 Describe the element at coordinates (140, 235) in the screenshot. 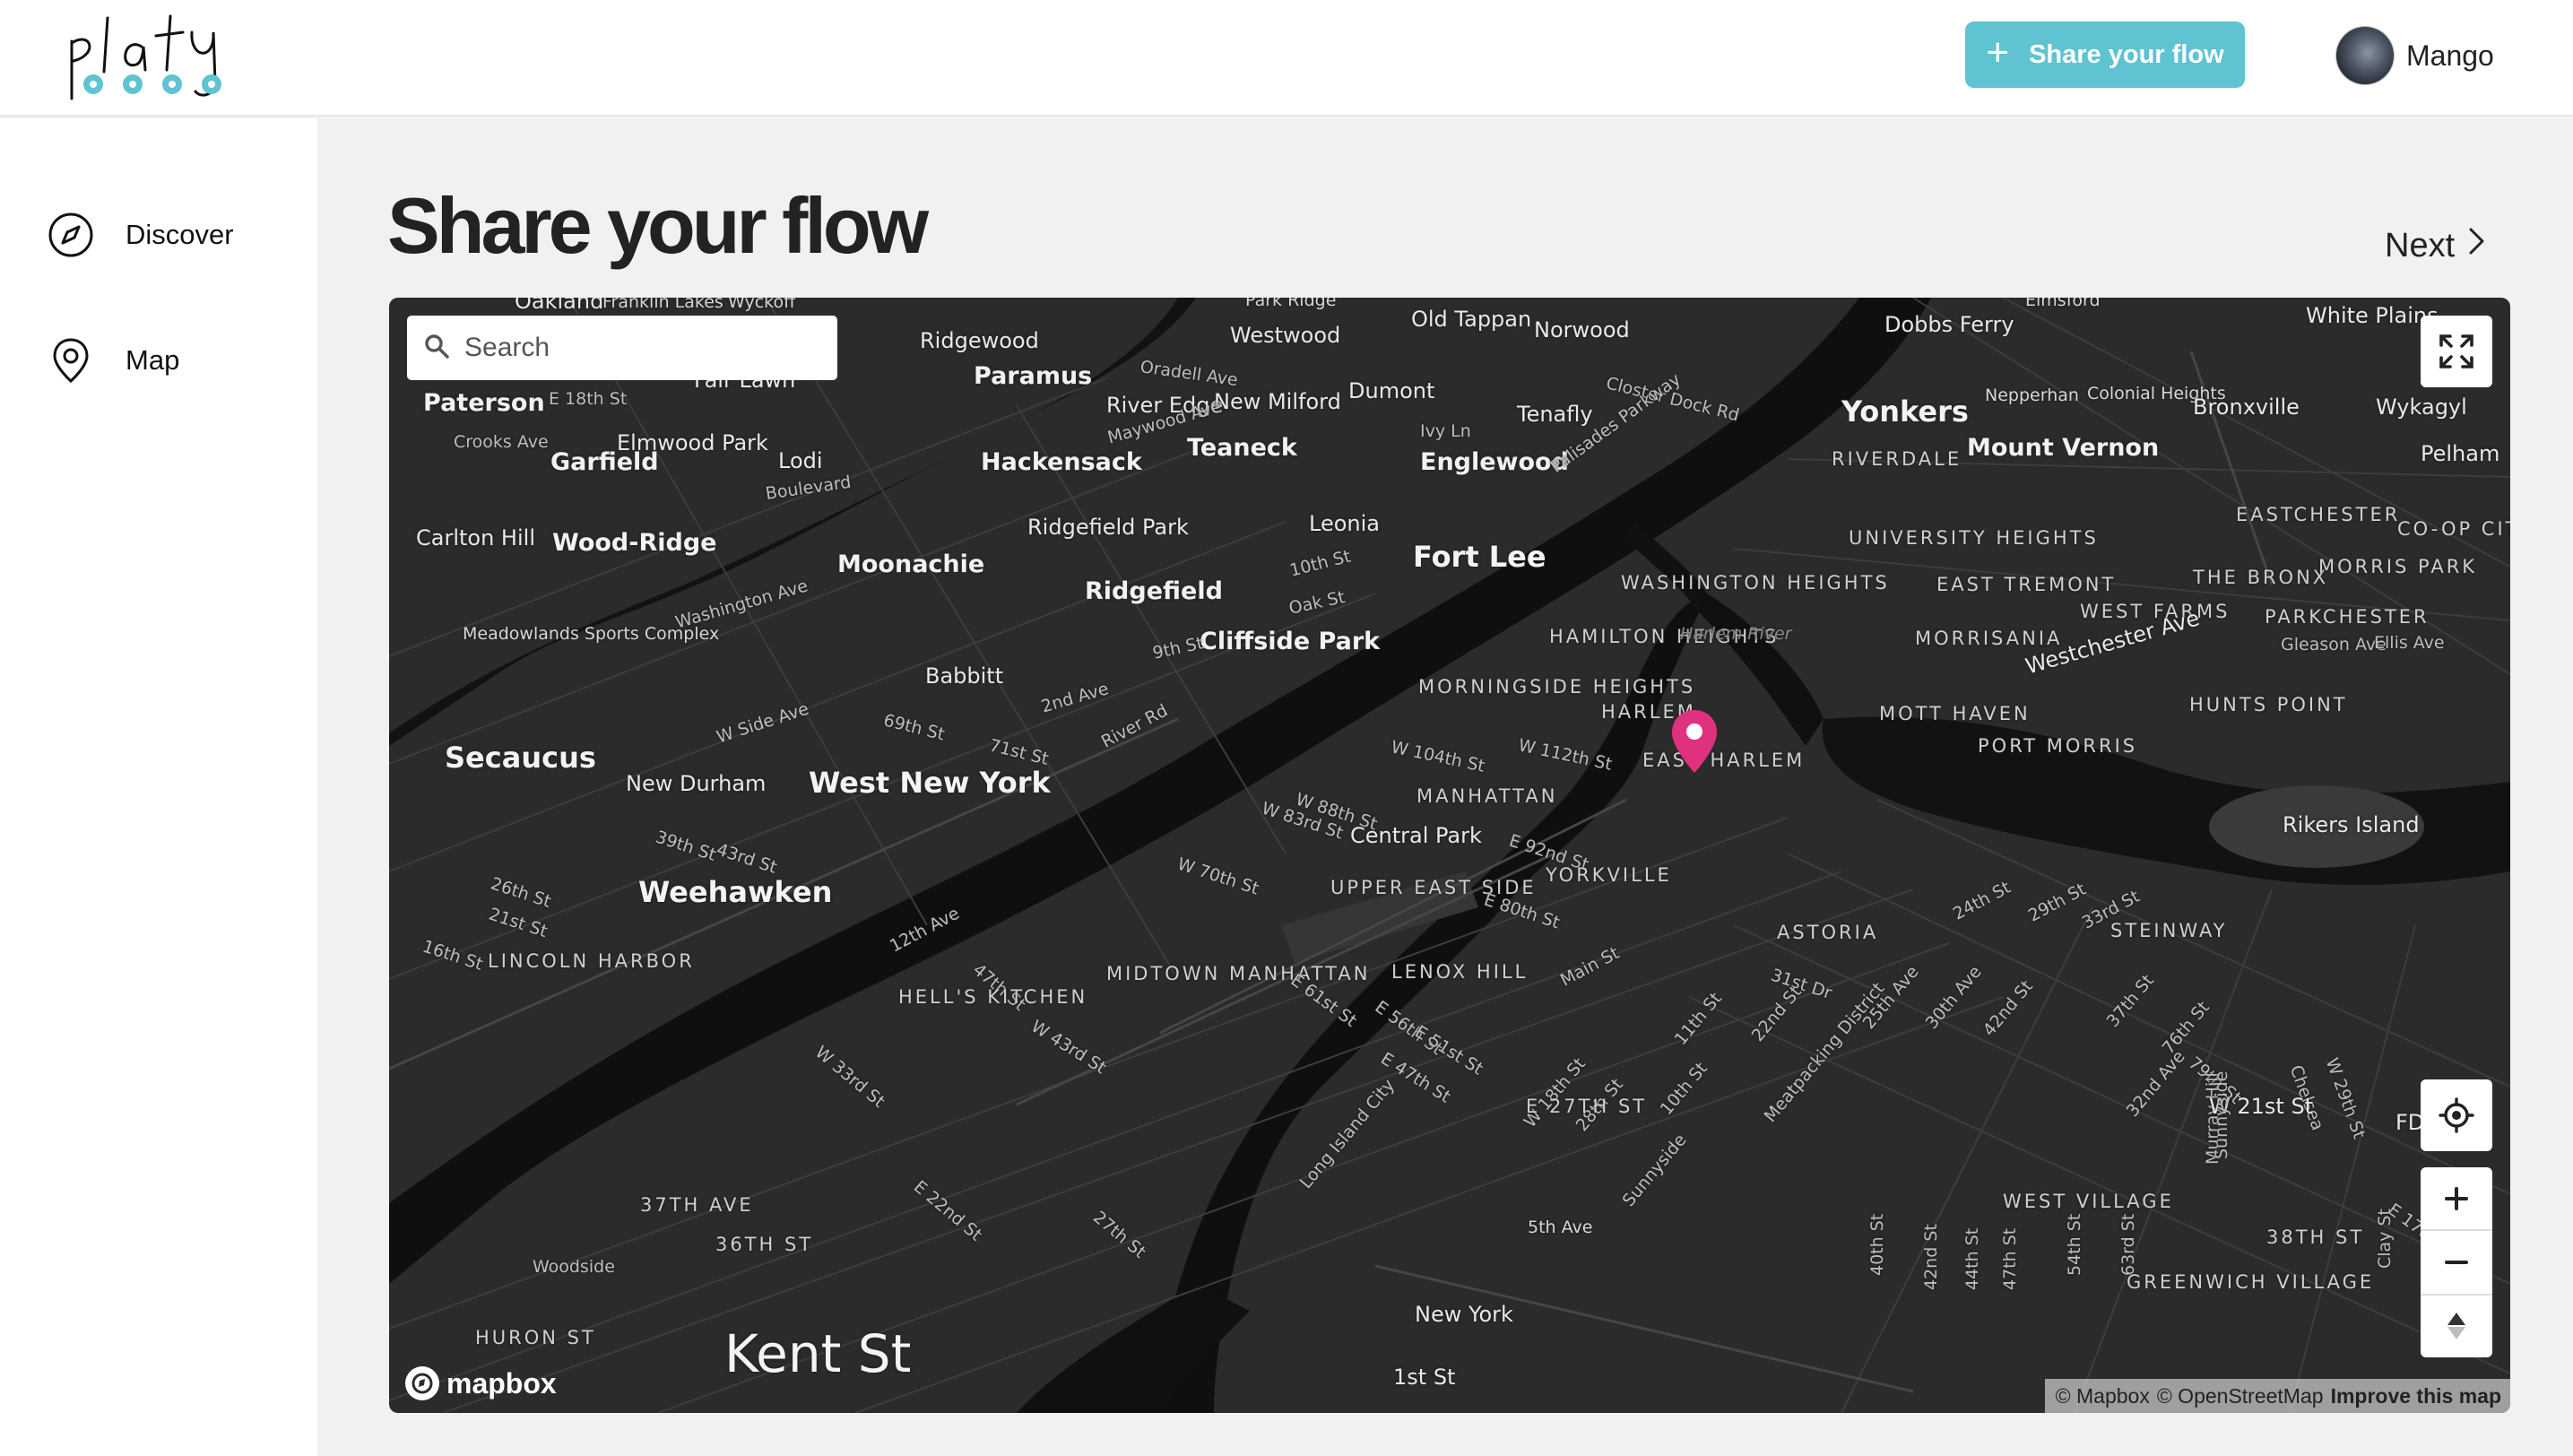

I see `sidebar-item-discover: Discover` at that location.